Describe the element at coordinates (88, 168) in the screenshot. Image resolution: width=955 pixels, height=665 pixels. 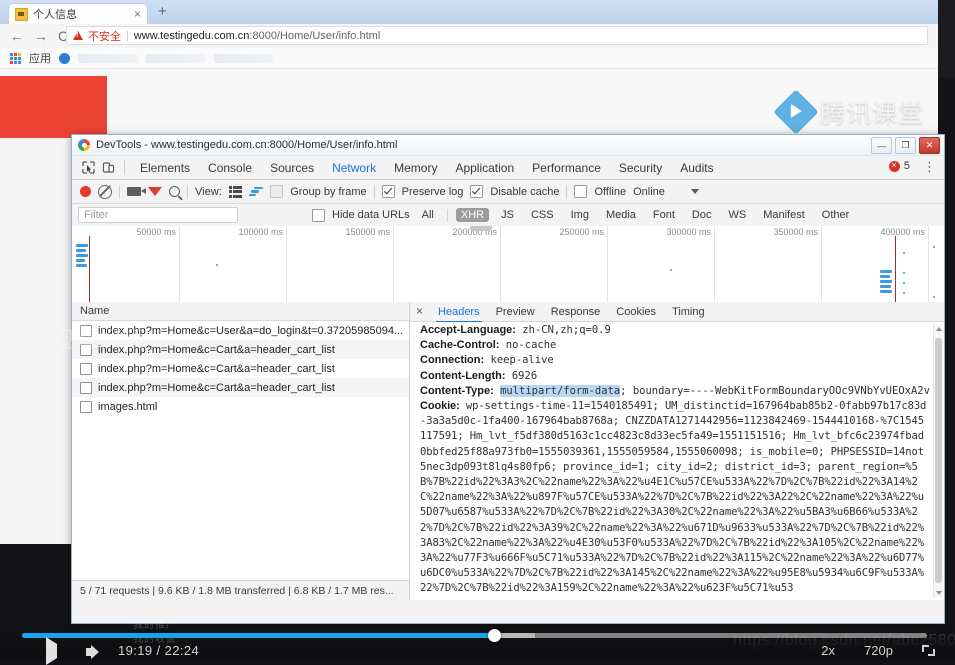
I see `inspect-element-icon` at that location.